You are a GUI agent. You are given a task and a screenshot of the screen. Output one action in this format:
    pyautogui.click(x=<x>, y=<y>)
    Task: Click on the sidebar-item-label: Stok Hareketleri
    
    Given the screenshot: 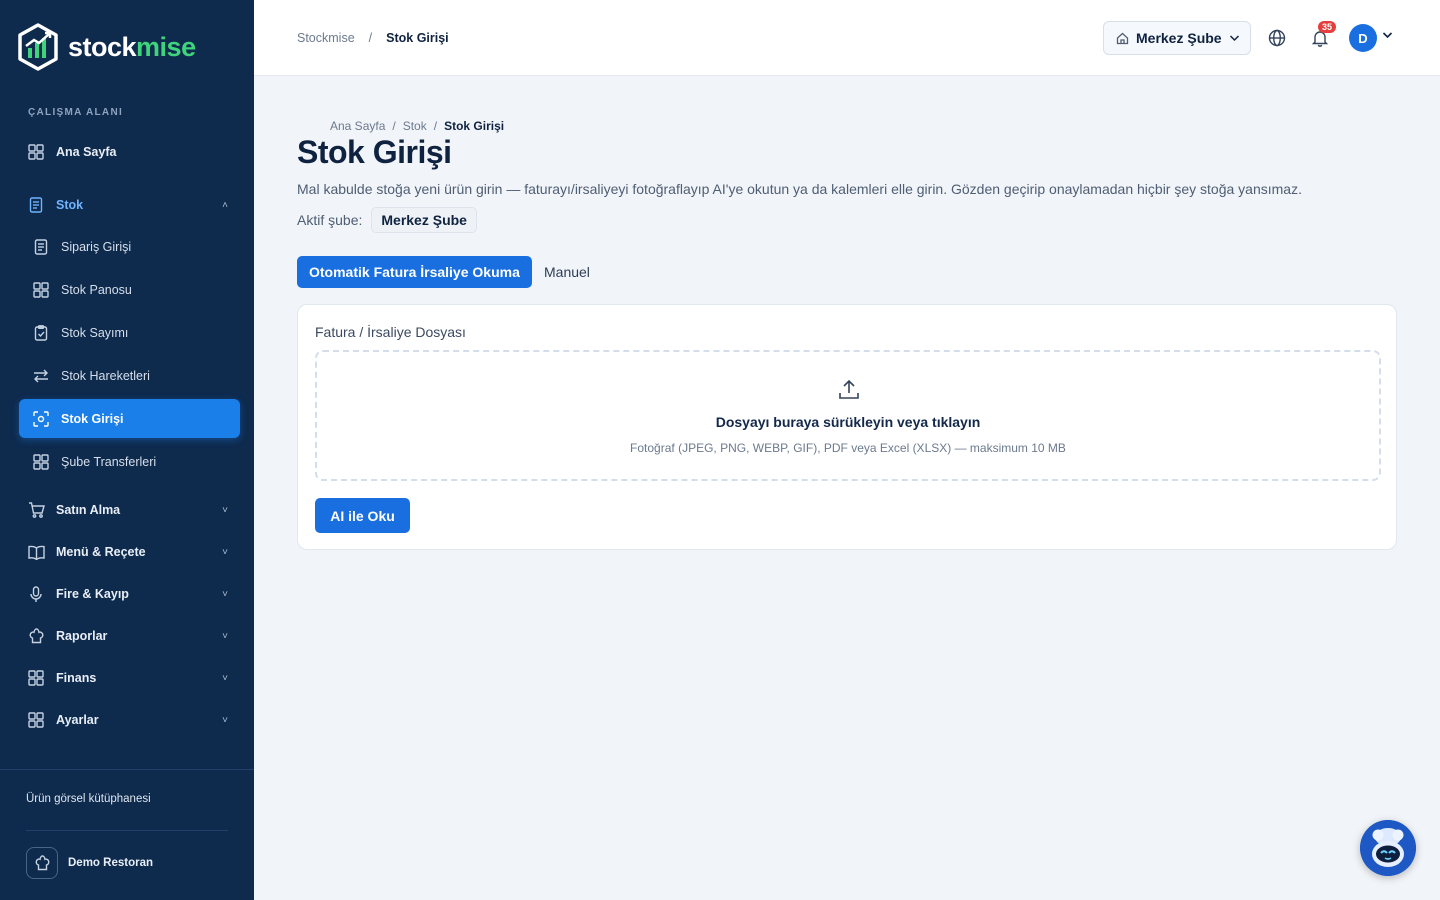 What is the action you would take?
    pyautogui.click(x=105, y=376)
    